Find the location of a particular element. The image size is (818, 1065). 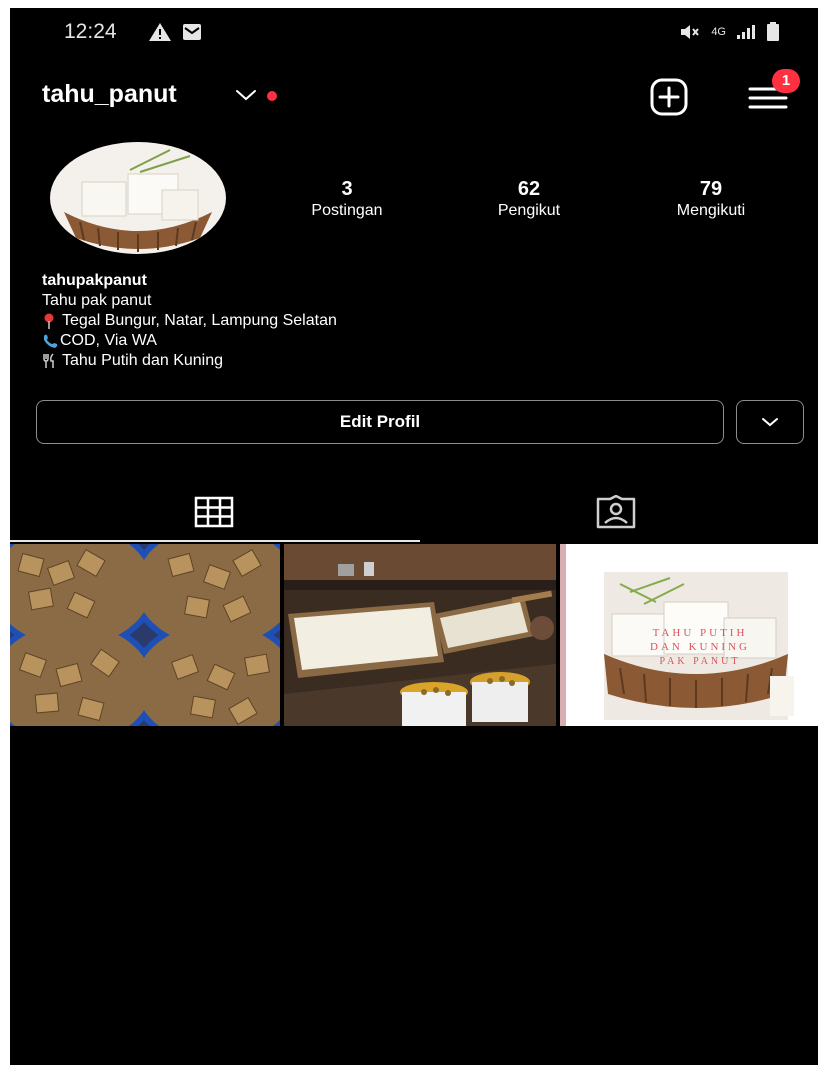

stat-followers-label: Pengikut is located at coordinates (529, 210).